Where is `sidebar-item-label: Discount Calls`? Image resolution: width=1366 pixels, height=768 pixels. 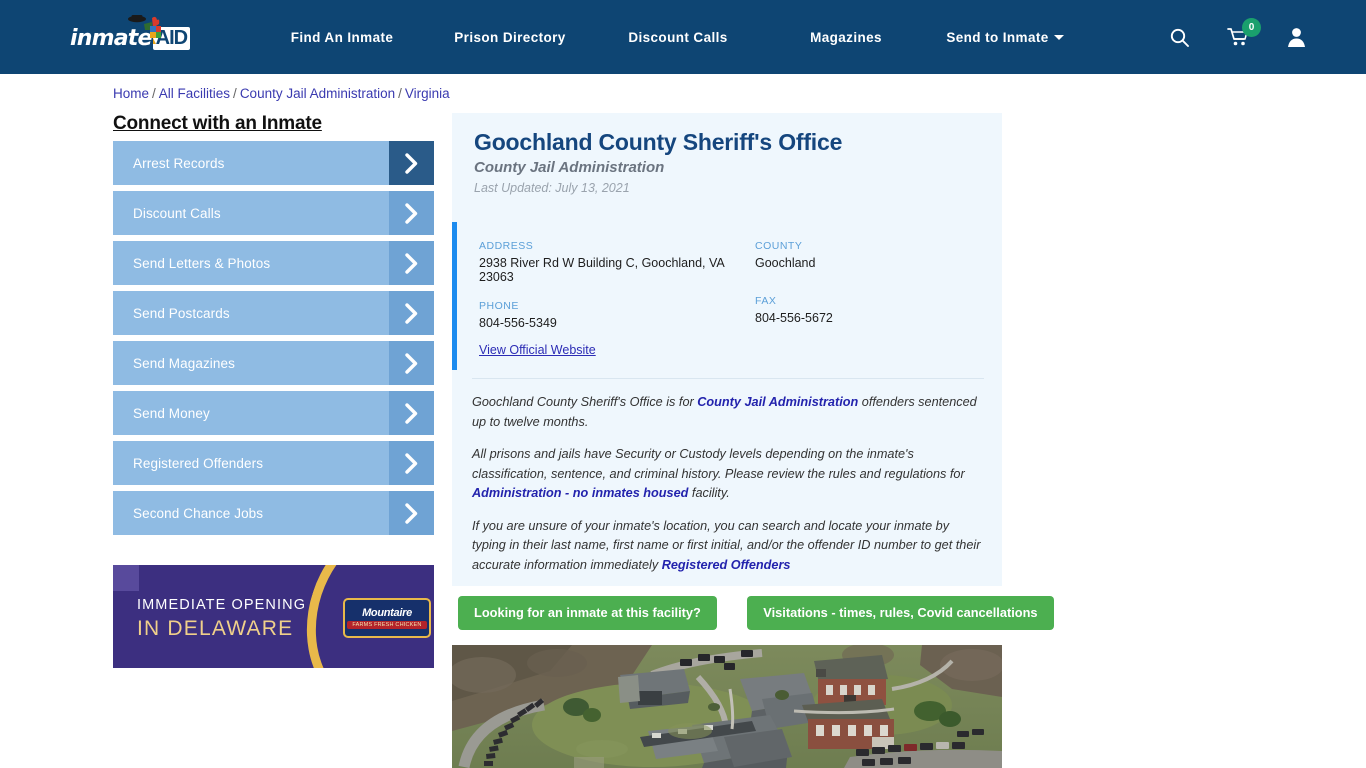
sidebar-item-label: Discount Calls is located at coordinates (177, 213).